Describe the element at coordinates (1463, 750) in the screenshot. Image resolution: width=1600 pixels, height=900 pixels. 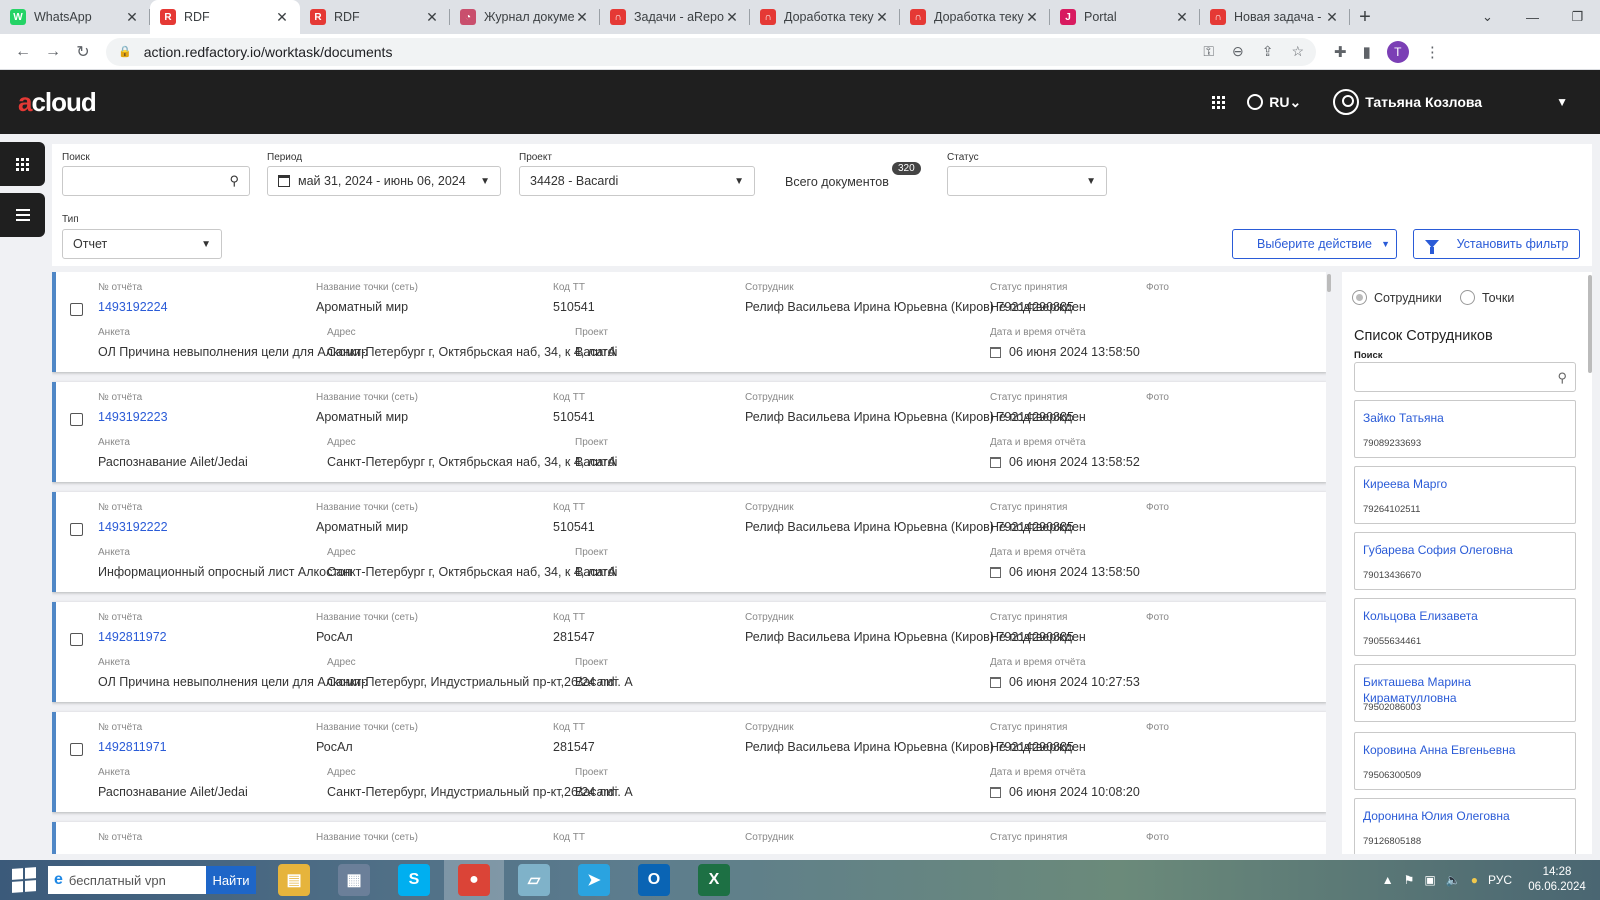
I see `employee-name: Коровина Анна Евгеньевна` at that location.